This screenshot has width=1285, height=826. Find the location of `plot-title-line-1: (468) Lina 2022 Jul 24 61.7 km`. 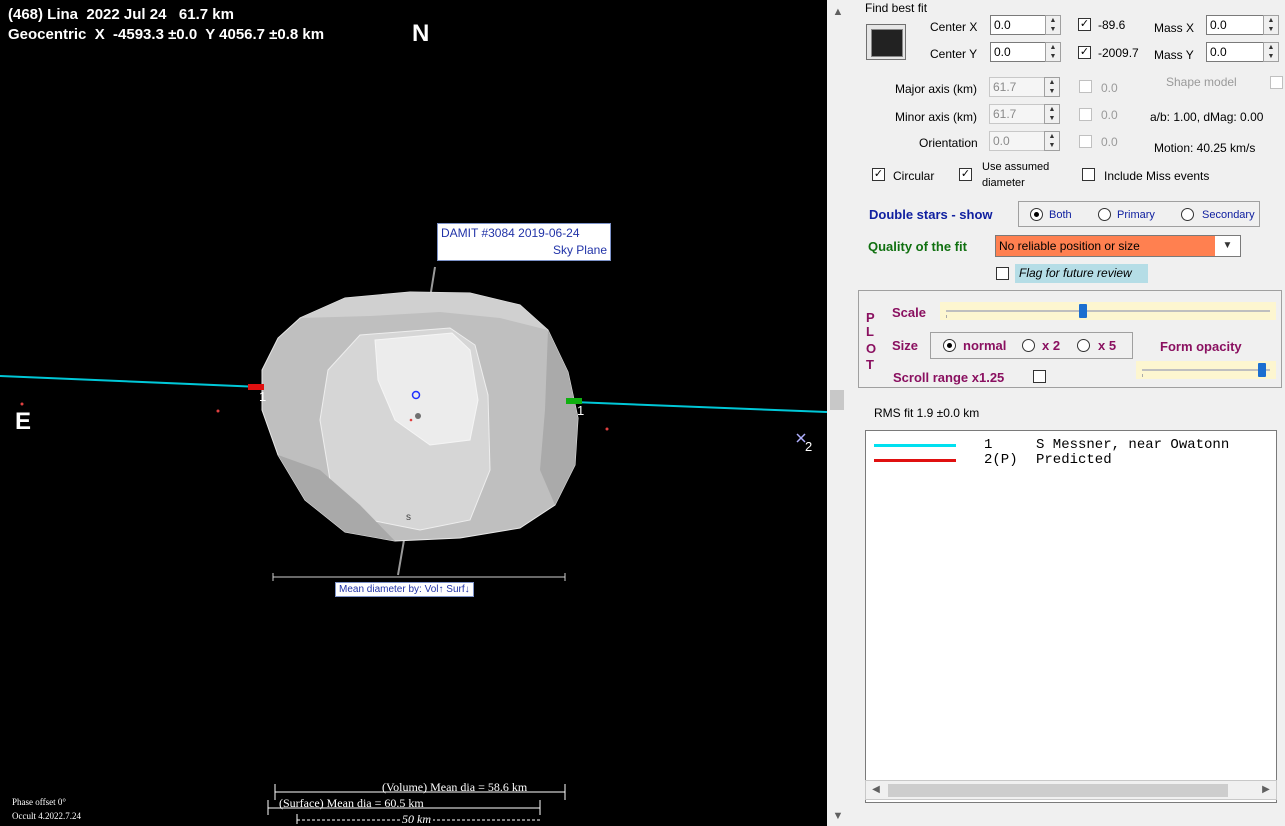

plot-title-line-1: (468) Lina 2022 Jul 24 61.7 km is located at coordinates (121, 14).